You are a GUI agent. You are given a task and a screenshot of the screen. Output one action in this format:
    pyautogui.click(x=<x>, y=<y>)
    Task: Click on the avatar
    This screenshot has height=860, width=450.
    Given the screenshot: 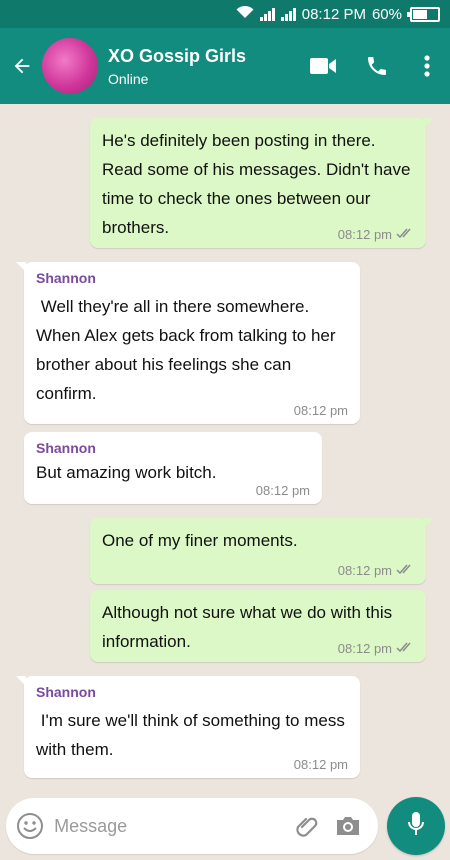 What is the action you would take?
    pyautogui.click(x=70, y=66)
    